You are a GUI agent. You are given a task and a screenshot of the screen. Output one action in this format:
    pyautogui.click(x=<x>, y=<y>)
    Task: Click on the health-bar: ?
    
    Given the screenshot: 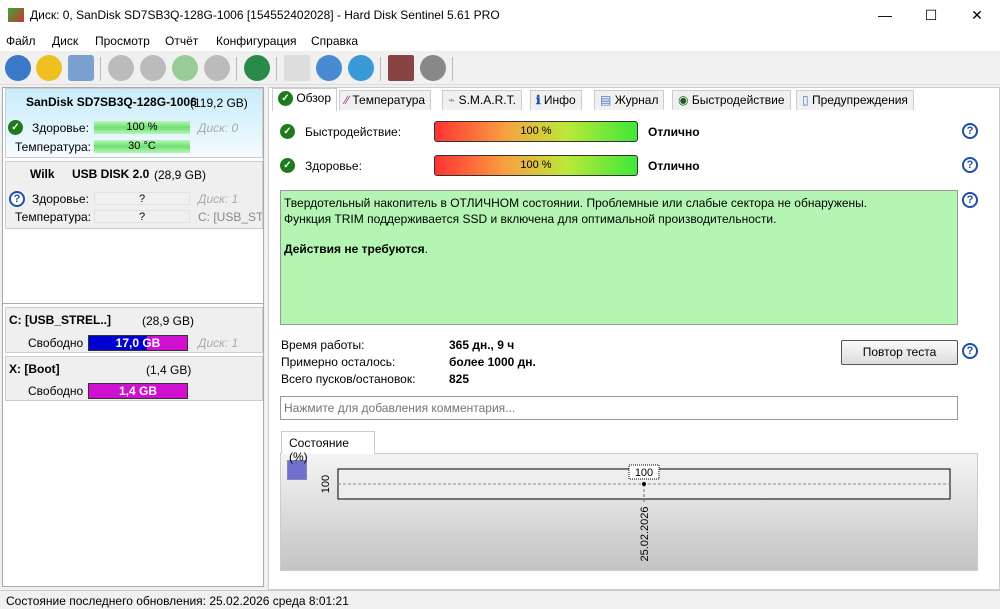 What is the action you would take?
    pyautogui.click(x=142, y=198)
    